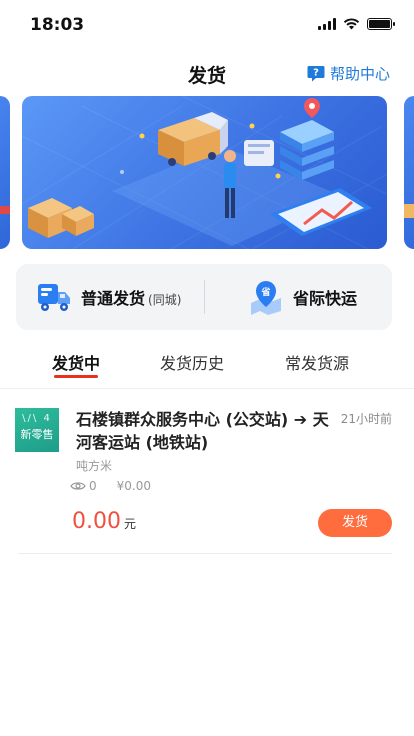  I want to click on normal-shipping-label: 普通发货 (同城), so click(131, 298).